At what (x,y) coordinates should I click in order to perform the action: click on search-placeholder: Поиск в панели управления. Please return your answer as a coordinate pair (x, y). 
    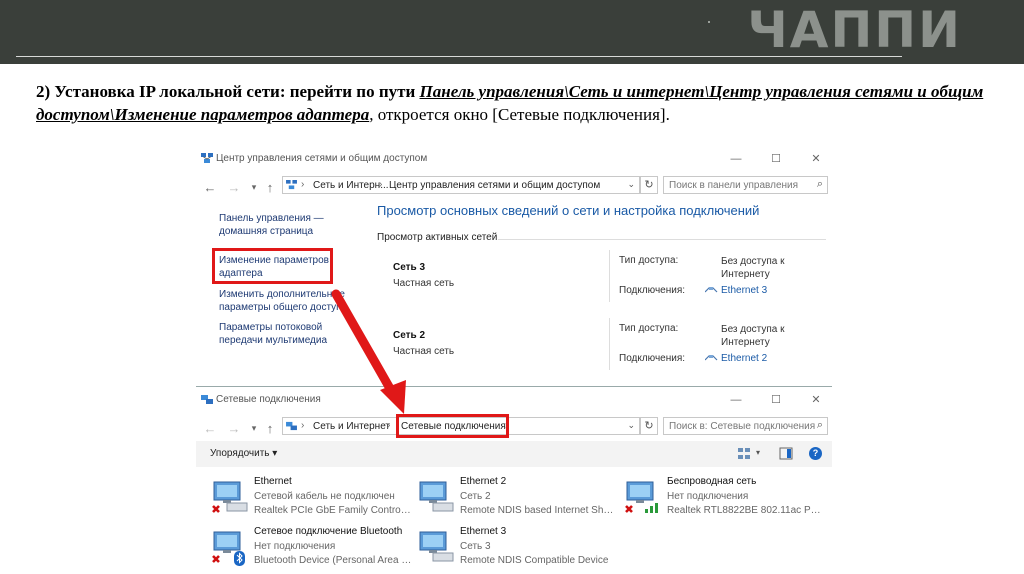
    Looking at the image, I should click on (734, 185).